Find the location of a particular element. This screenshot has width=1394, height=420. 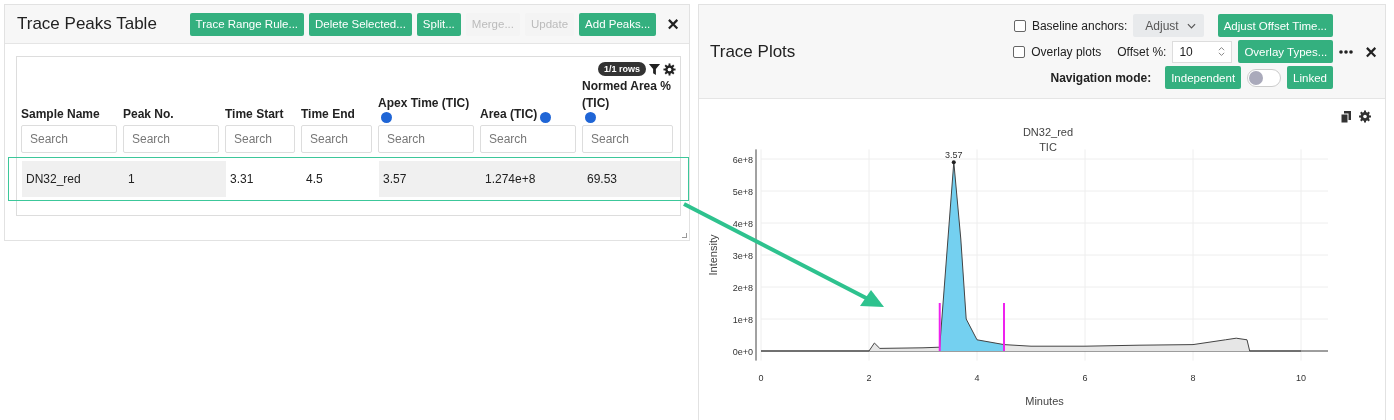

series-name: TIC is located at coordinates (1048, 147).